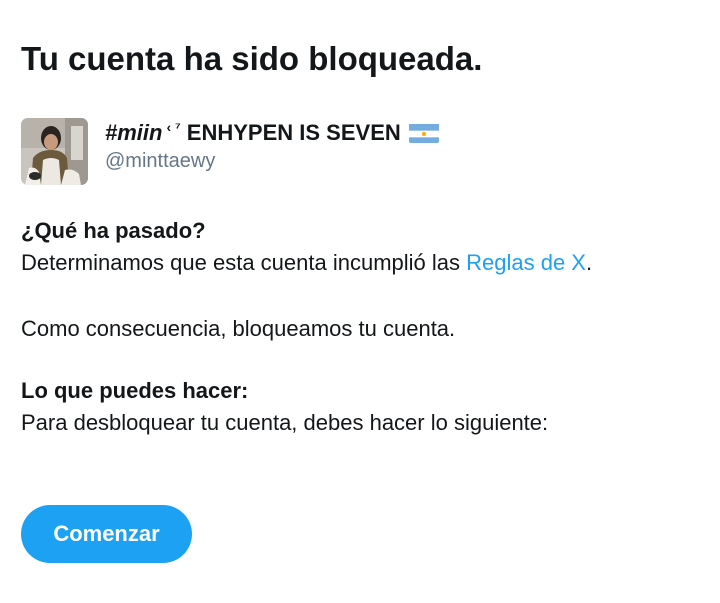 This screenshot has width=720, height=603. I want to click on argentina-flag-icon, so click(423, 133).